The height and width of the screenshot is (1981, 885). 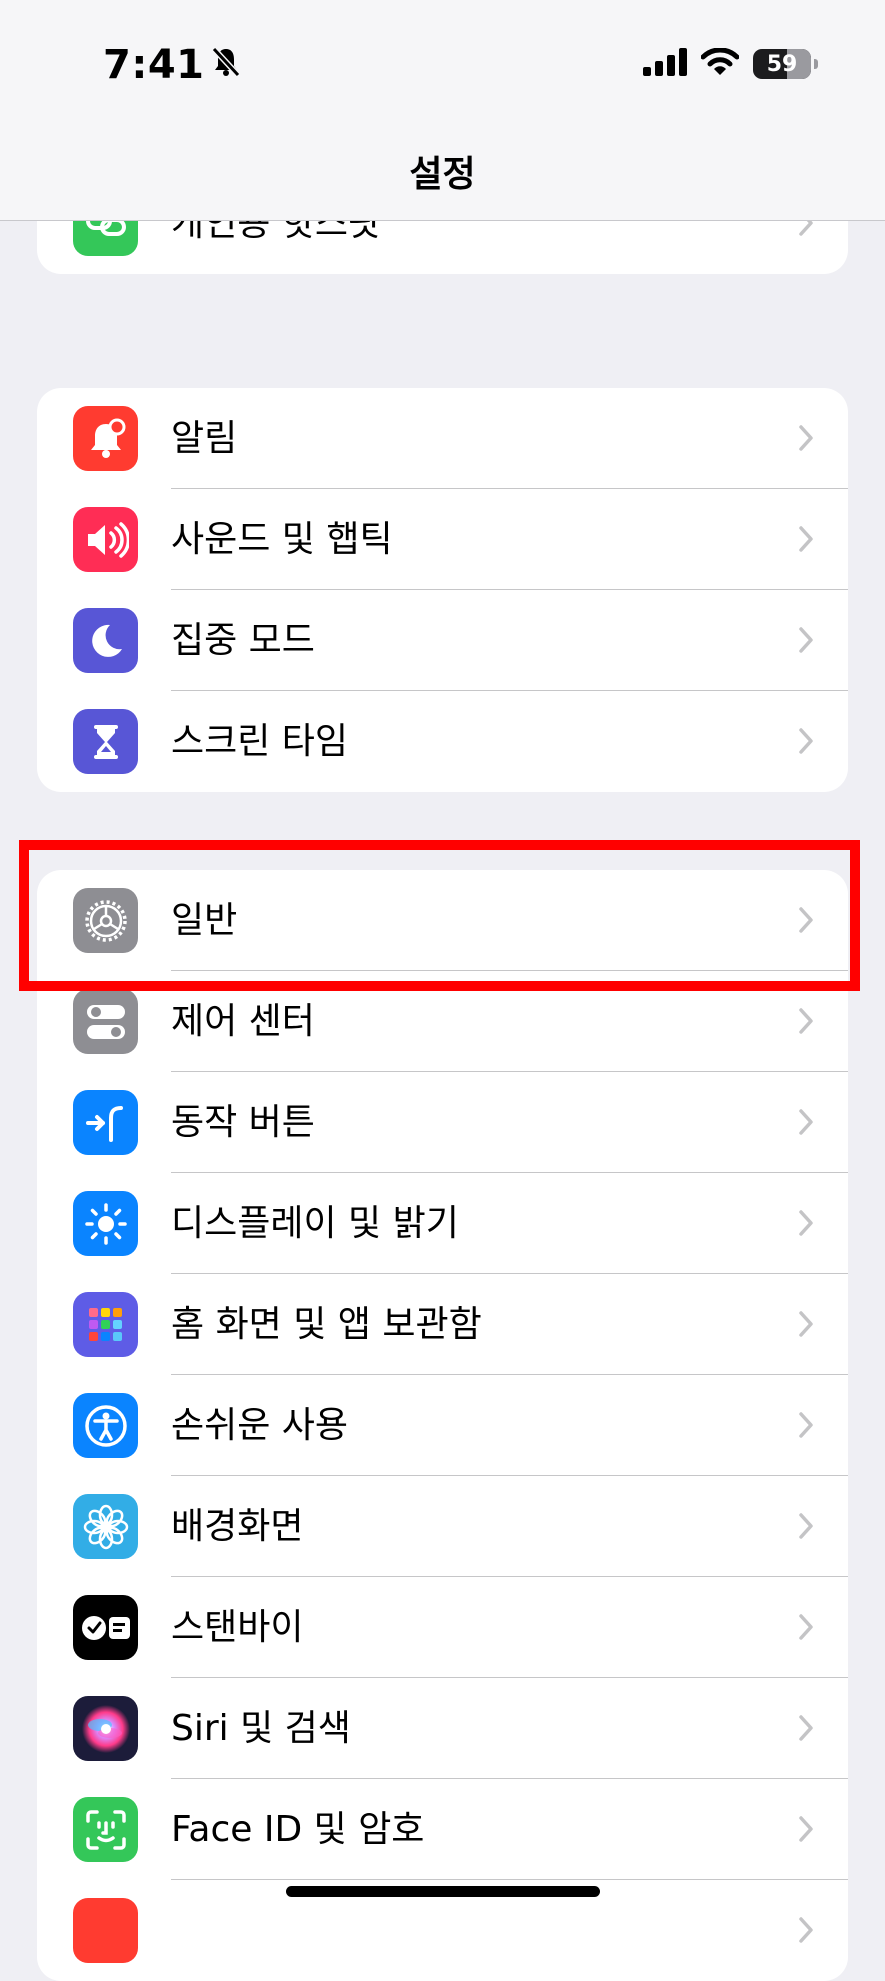 What do you see at coordinates (298, 1829) in the screenshot?
I see `settings-row-label: Face ID 및 암호` at bounding box center [298, 1829].